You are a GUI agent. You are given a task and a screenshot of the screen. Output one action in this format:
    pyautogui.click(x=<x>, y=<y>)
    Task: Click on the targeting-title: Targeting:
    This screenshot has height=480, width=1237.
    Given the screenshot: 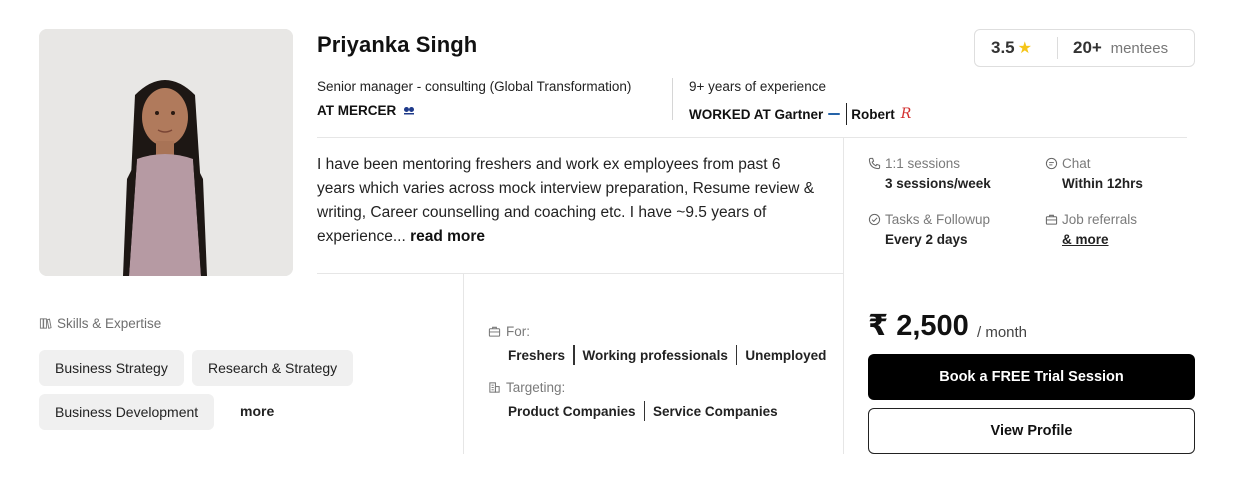 What is the action you would take?
    pyautogui.click(x=526, y=387)
    